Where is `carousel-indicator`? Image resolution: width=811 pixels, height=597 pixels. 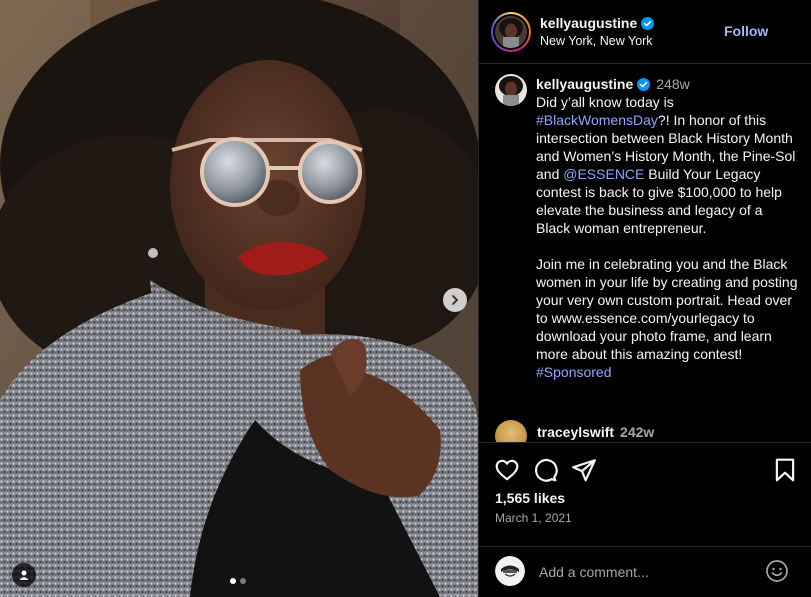
carousel-indicator is located at coordinates (238, 581).